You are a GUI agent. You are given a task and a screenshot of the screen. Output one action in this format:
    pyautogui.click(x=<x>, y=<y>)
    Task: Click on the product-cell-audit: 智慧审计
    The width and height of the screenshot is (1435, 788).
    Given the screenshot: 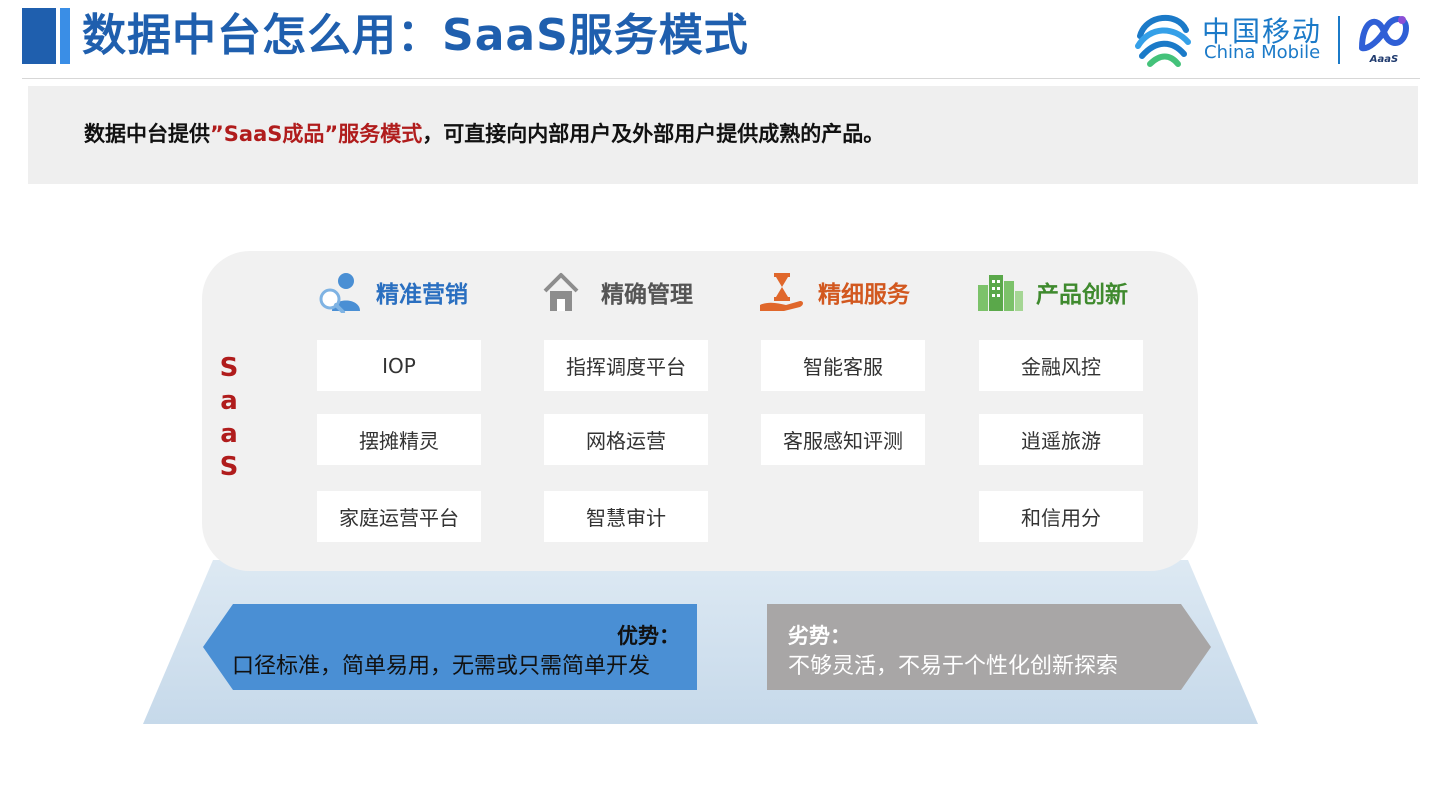 What is the action you would take?
    pyautogui.click(x=626, y=516)
    